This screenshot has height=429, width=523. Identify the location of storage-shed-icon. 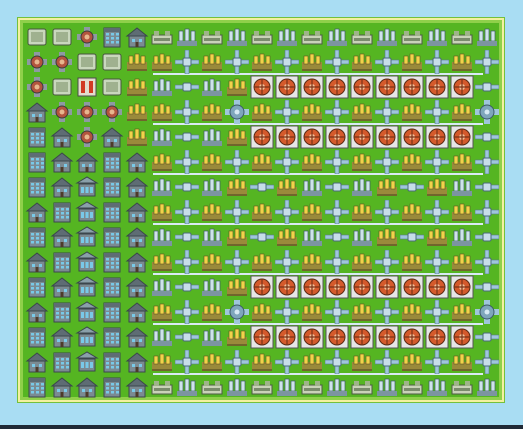
(462, 387).